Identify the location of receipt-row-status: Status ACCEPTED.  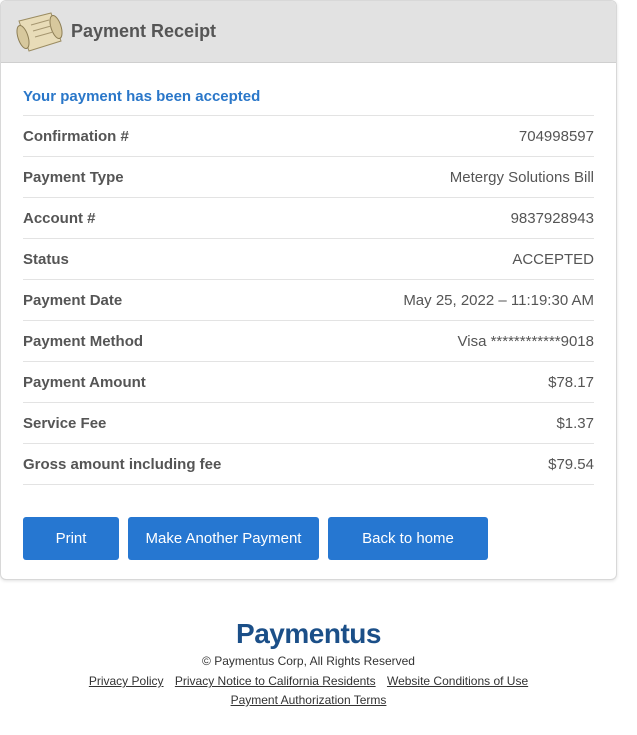
(308, 259).